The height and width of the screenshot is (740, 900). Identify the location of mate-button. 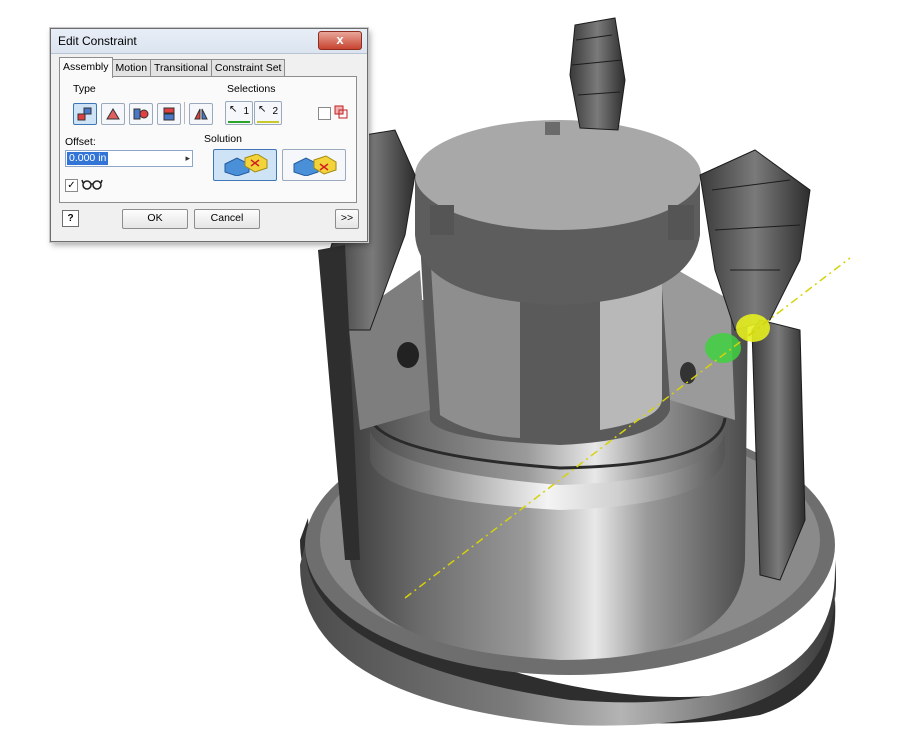
(85, 114).